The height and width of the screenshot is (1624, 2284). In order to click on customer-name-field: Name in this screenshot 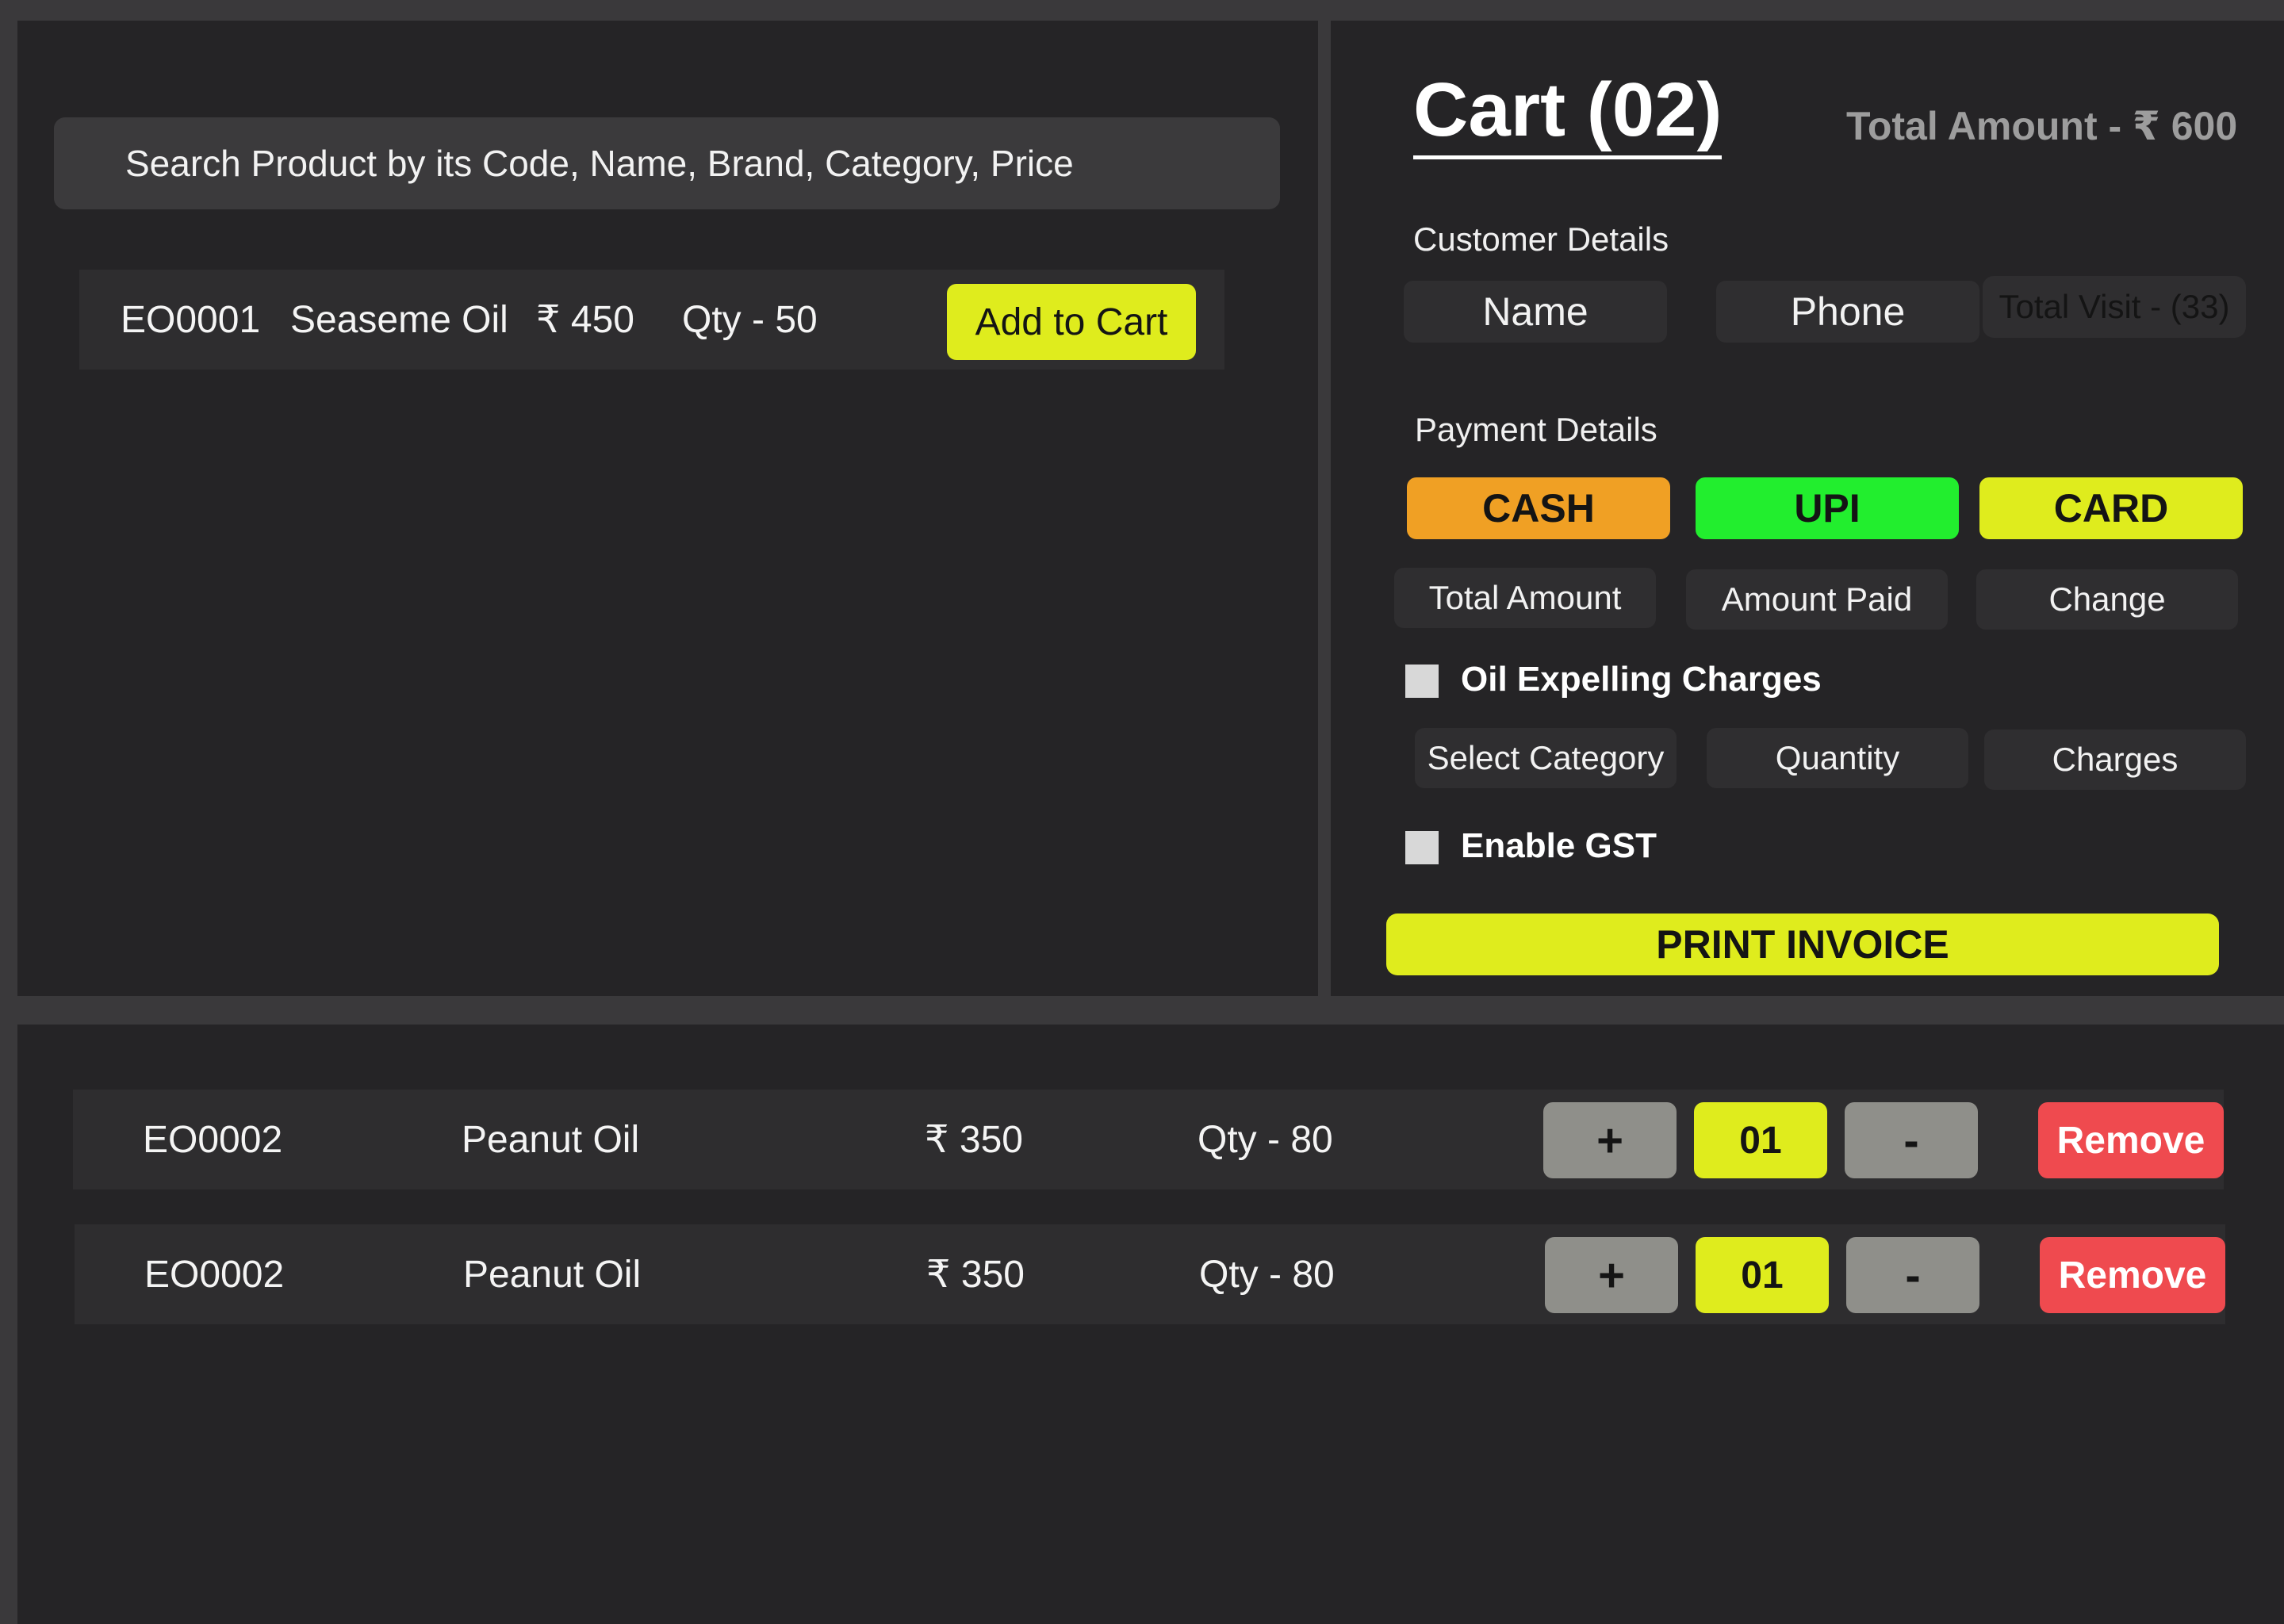, I will do `click(1535, 312)`.